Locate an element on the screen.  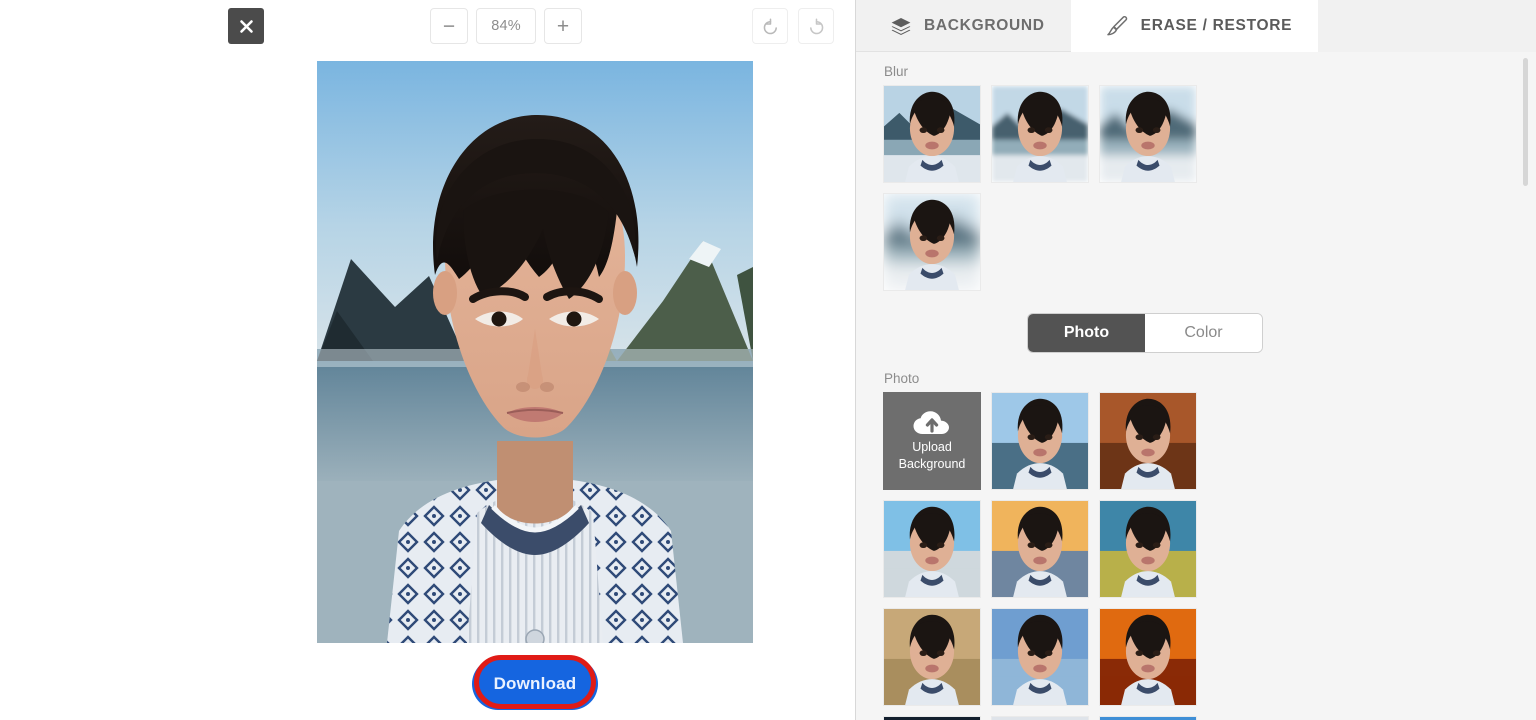
undo-icon is located at coordinates (770, 26).